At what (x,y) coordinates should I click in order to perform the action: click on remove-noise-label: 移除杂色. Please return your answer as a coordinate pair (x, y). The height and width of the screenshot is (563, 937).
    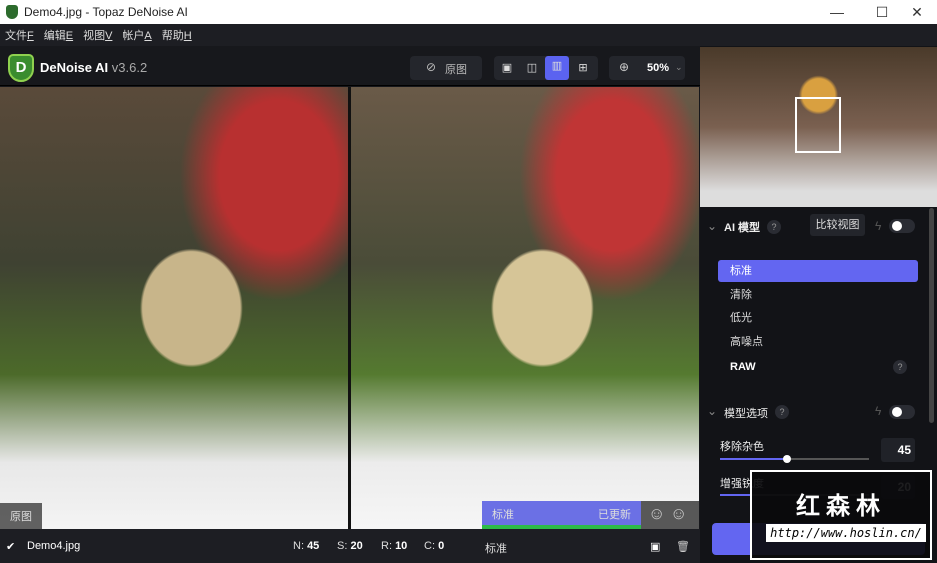
    Looking at the image, I should click on (742, 447).